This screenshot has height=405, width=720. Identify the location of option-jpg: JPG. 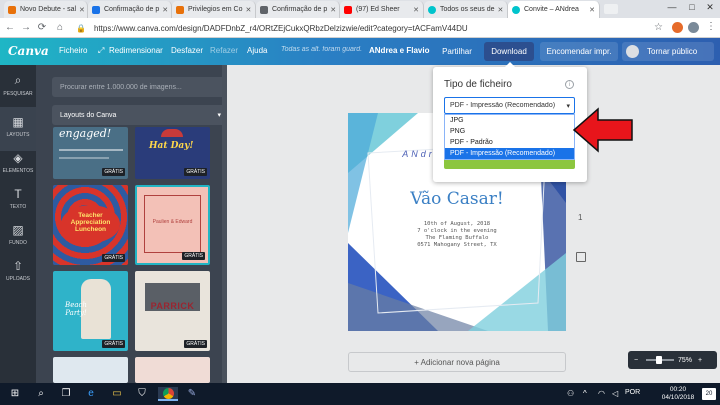
(509, 120).